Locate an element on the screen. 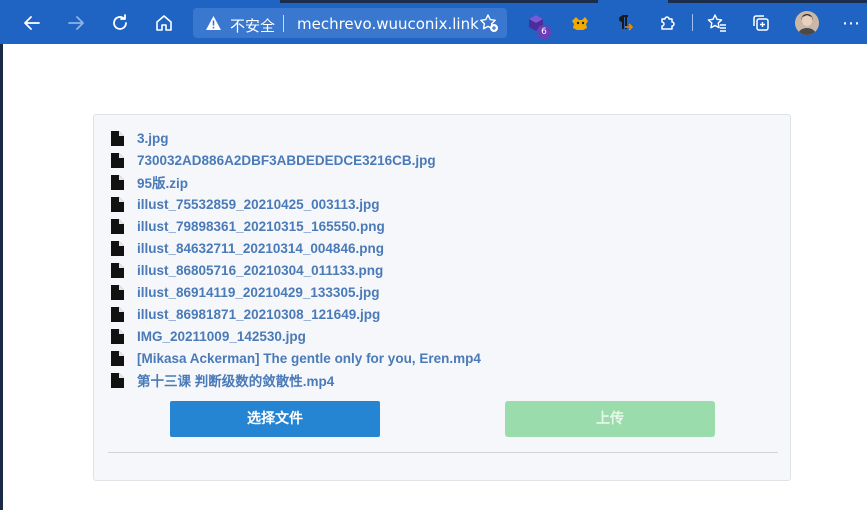 This screenshot has height=510, width=867. file-list-item: illust_86981871_20210308_121649.jpg is located at coordinates (296, 314).